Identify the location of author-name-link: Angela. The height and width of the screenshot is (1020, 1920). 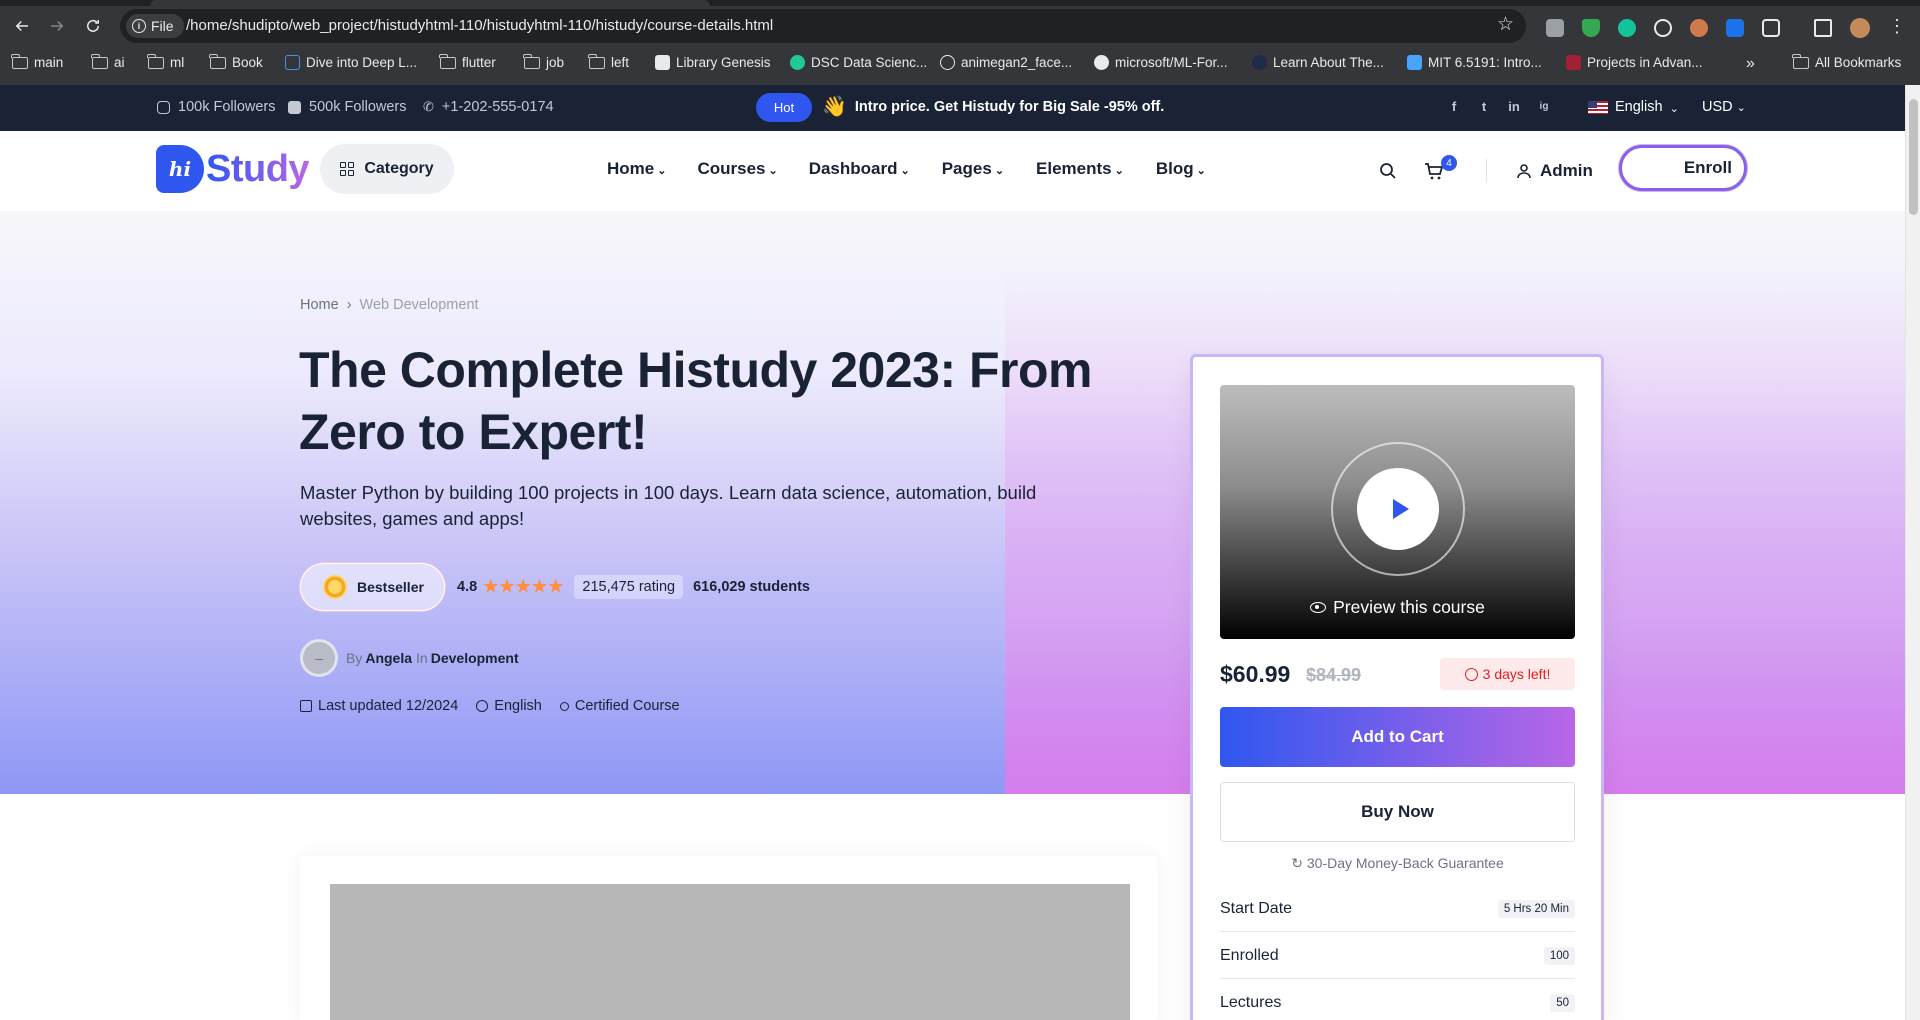
(388, 658).